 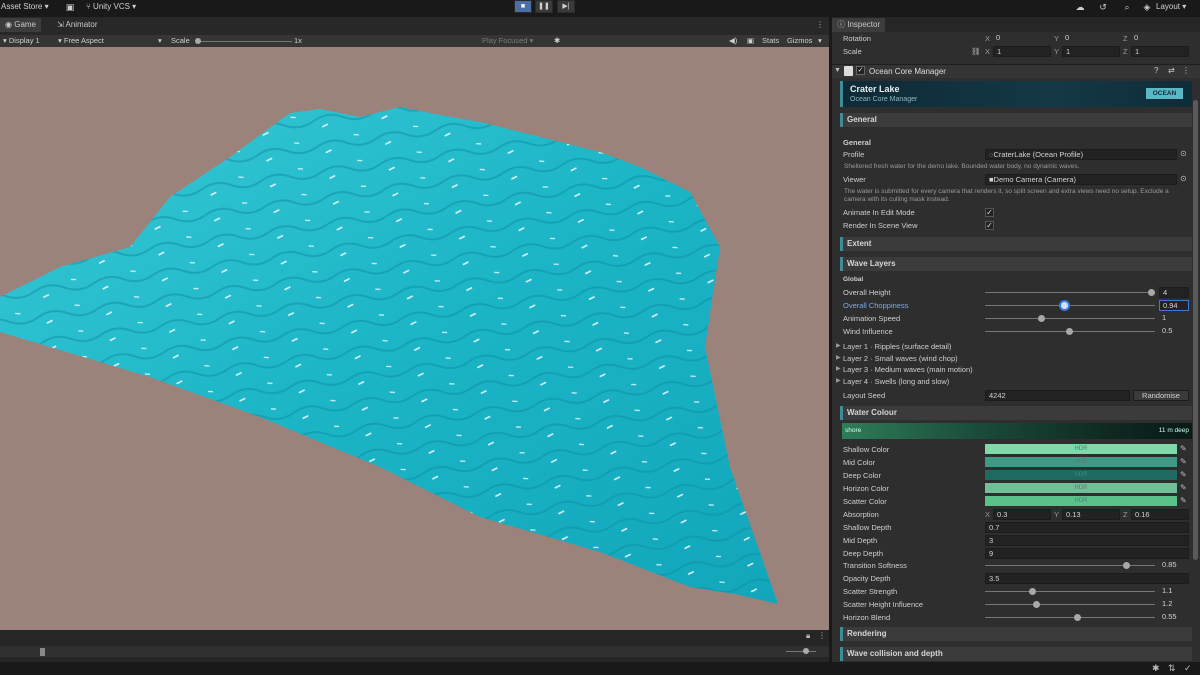 What do you see at coordinates (860, 70) in the screenshot?
I see `component-enabled-checkbox: ✓` at bounding box center [860, 70].